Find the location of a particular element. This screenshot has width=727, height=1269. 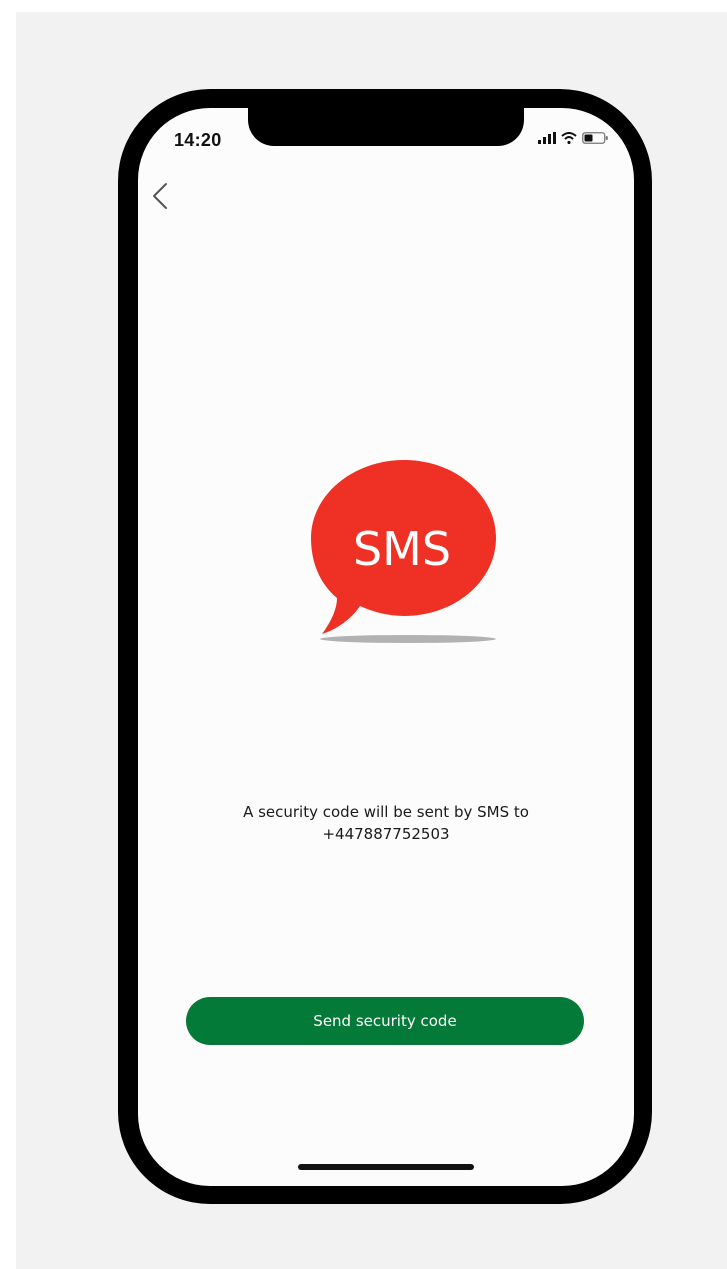

phone-number: +447887752503 is located at coordinates (386, 834).